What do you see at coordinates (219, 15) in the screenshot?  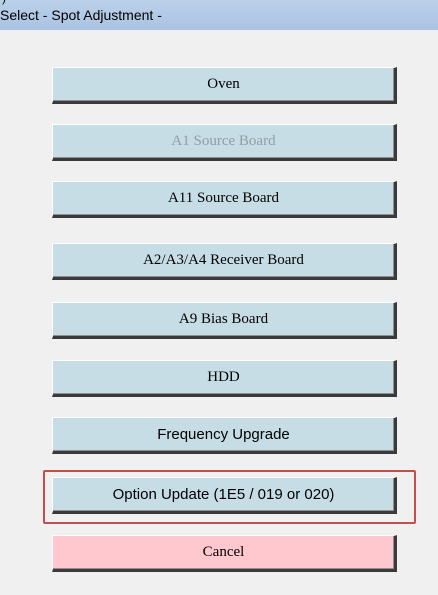 I see `title-bar: ) Select - Spot Adjustment -` at bounding box center [219, 15].